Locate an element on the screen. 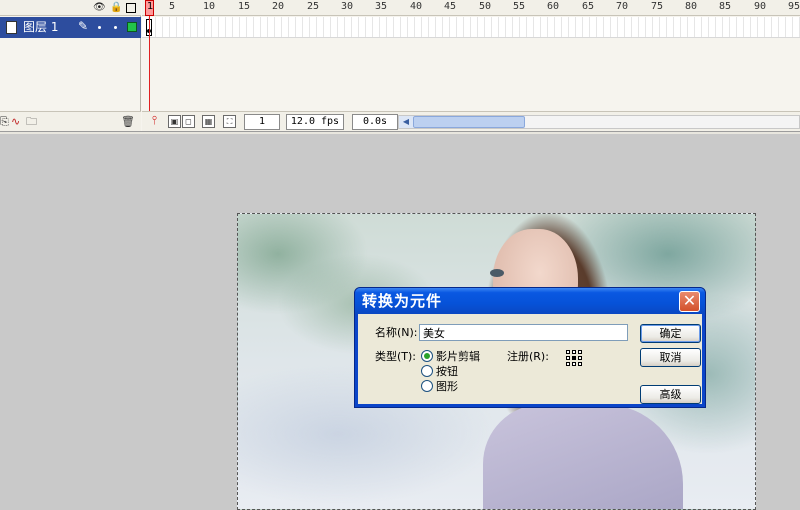 The height and width of the screenshot is (510, 800). center-frame-icon: ⫯ is located at coordinates (154, 121).